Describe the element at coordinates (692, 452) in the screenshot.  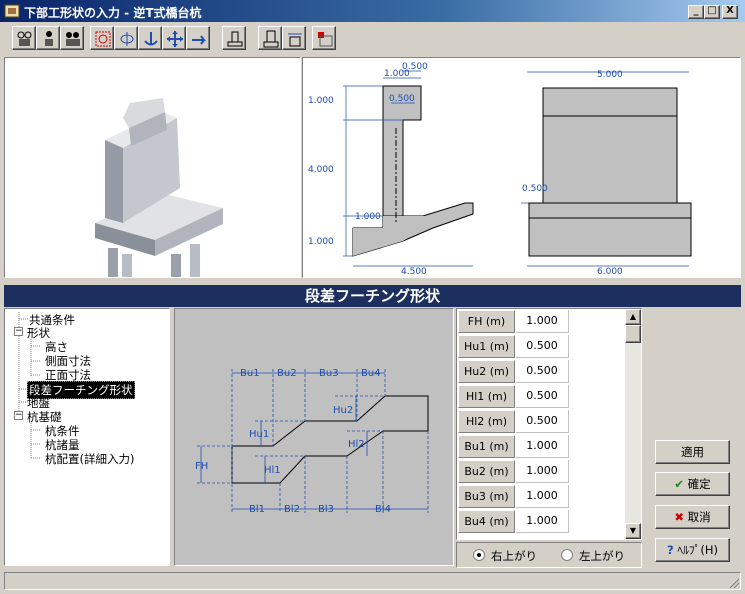
I see `apply-button: 適用` at that location.